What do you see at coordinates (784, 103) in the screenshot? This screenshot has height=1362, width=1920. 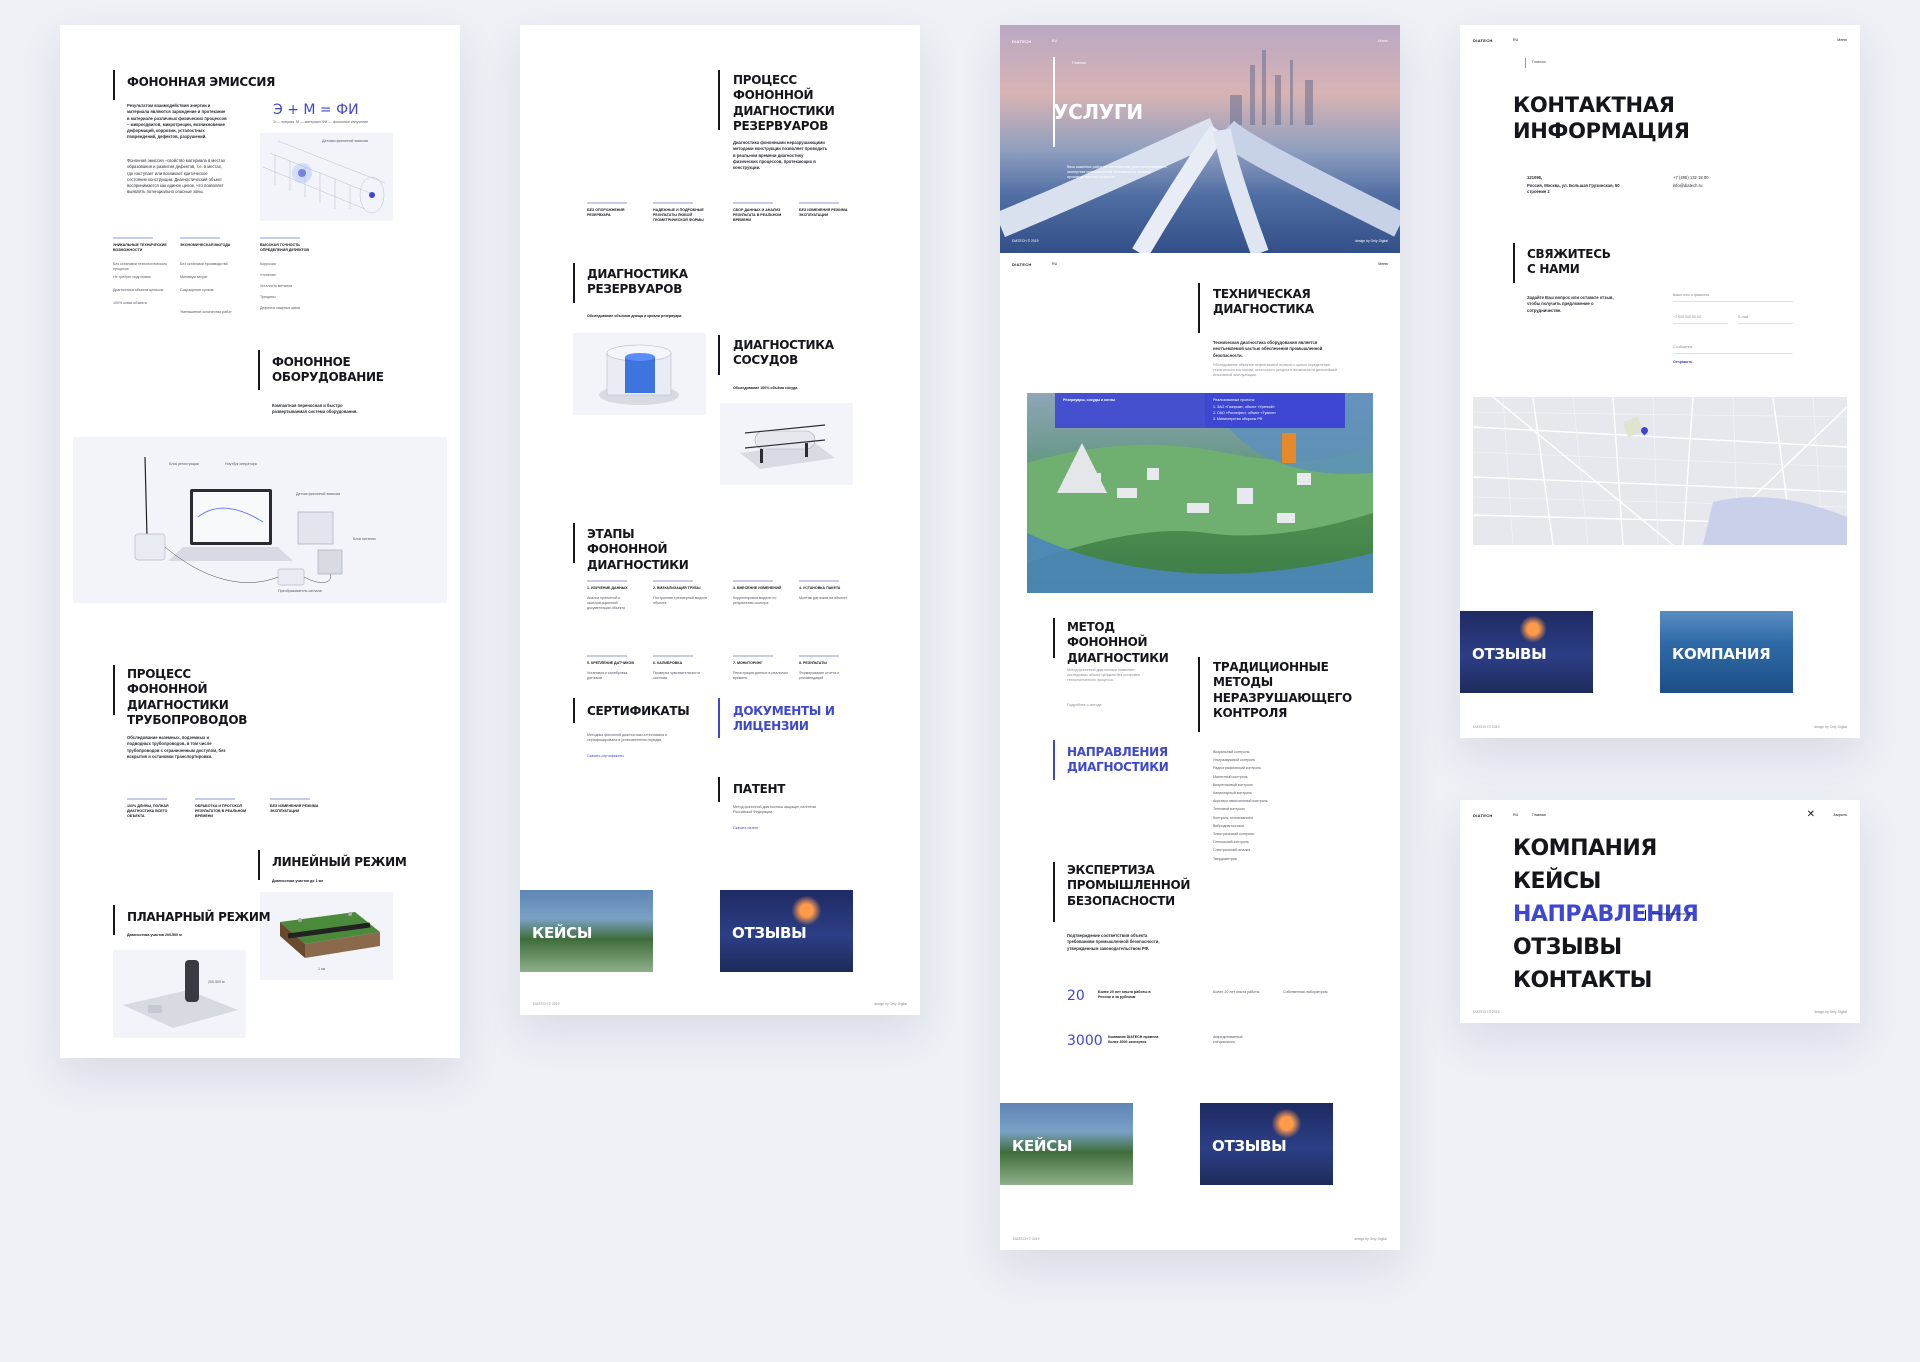 I see `tank-process-title: Процесс фононной диагностики резервуаров` at bounding box center [784, 103].